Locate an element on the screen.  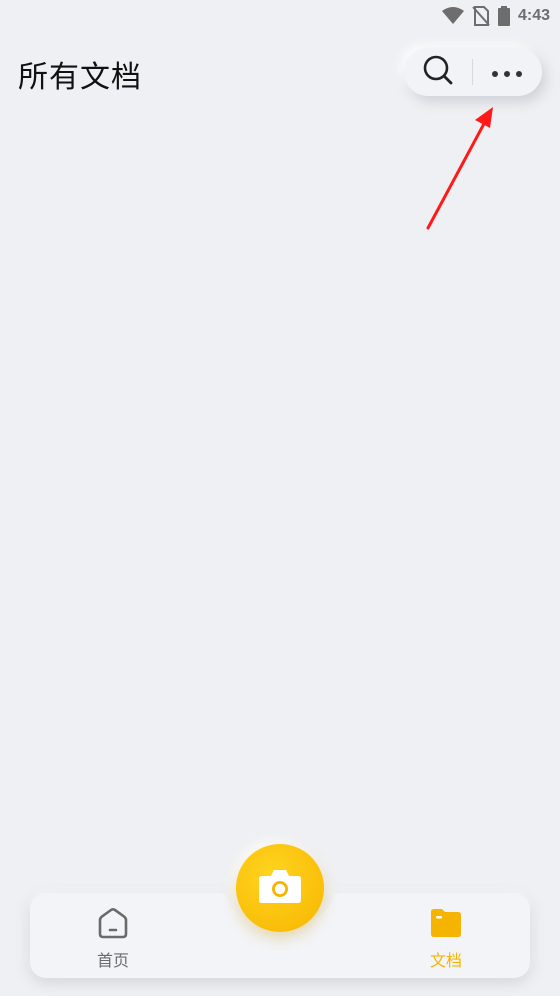
status-time: 4:43 is located at coordinates (533, 15).